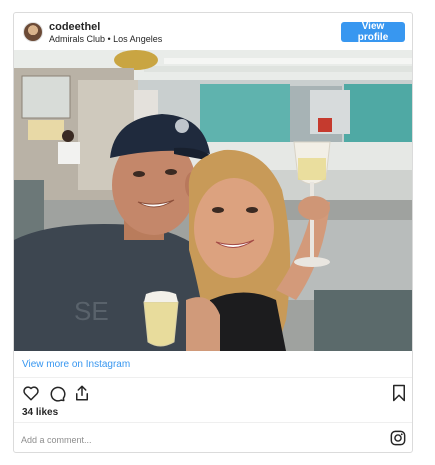 This screenshot has height=465, width=435. I want to click on instagram-logo-icon, so click(398, 438).